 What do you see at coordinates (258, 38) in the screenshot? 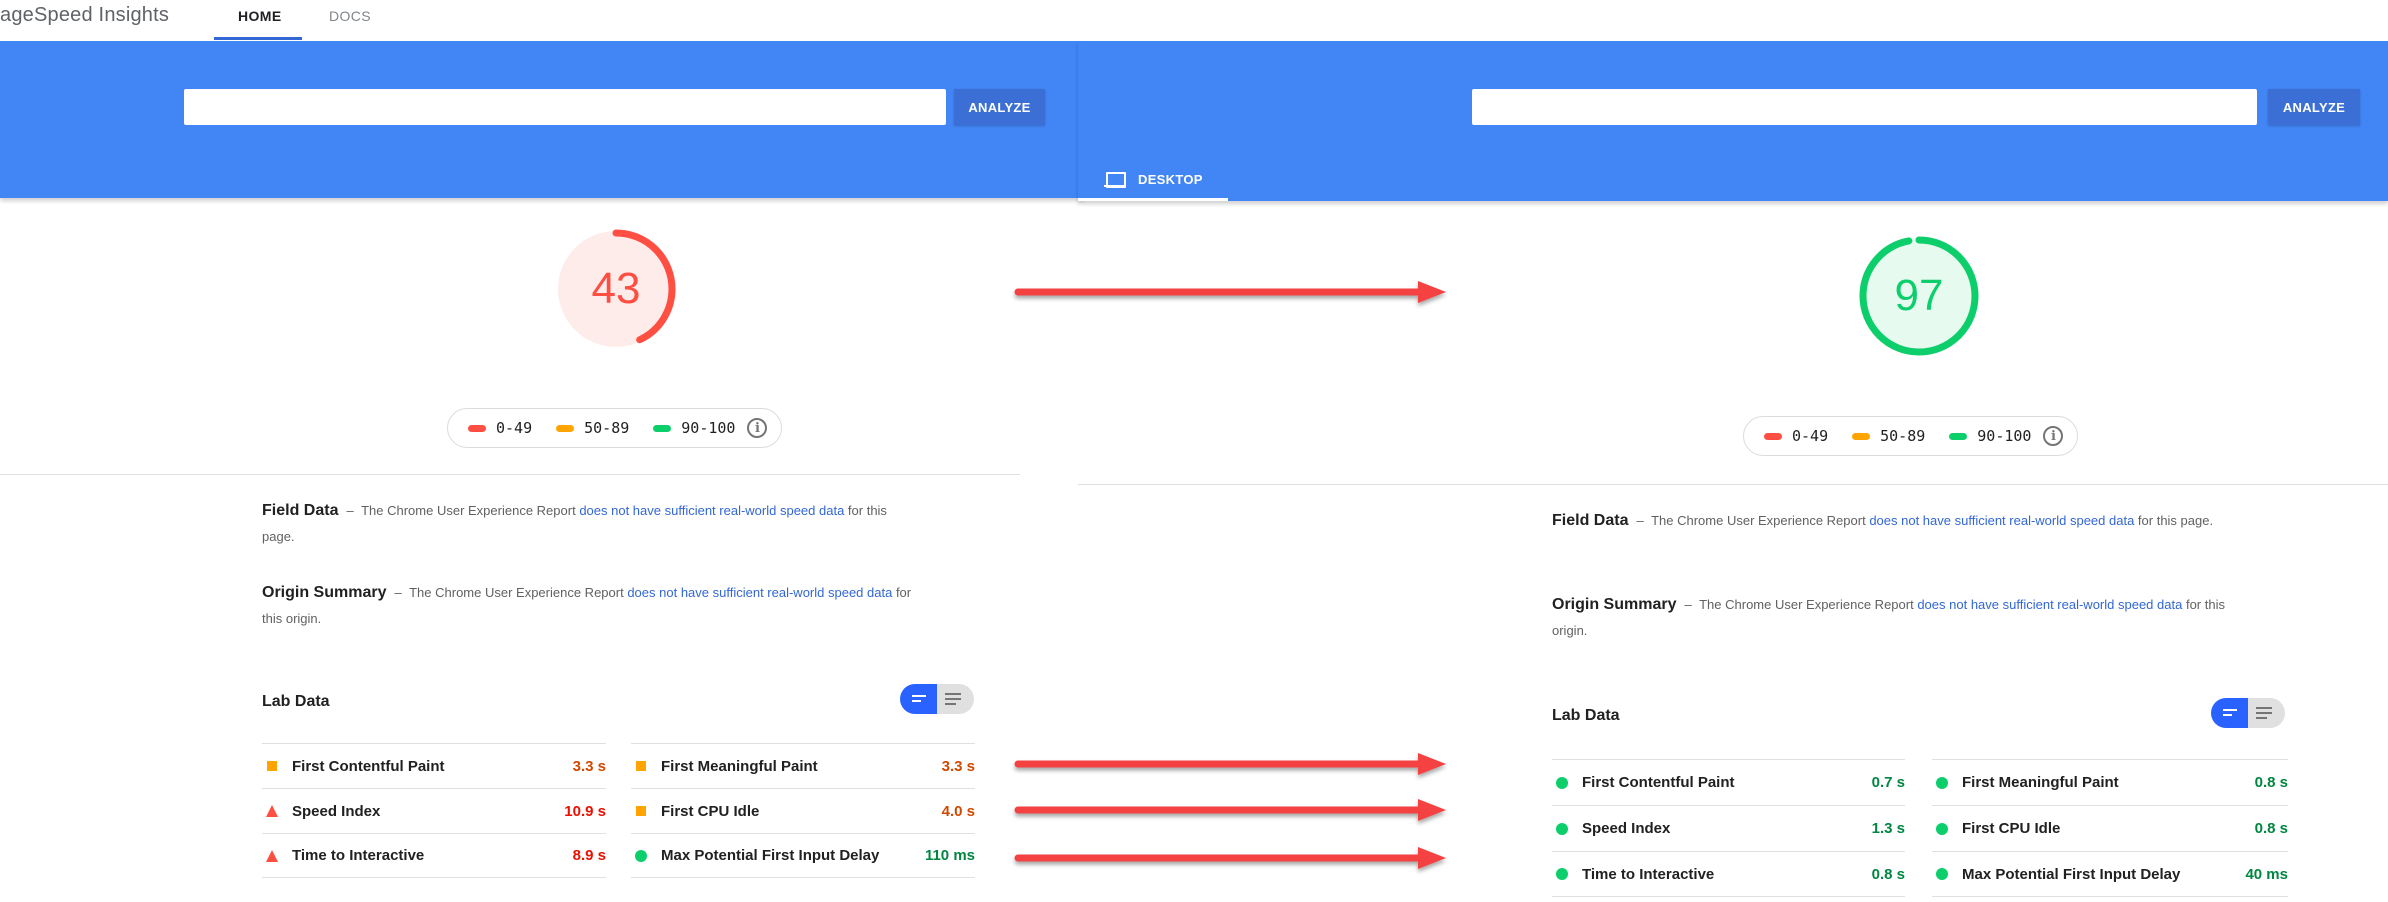
I see `active-tab-indicator` at bounding box center [258, 38].